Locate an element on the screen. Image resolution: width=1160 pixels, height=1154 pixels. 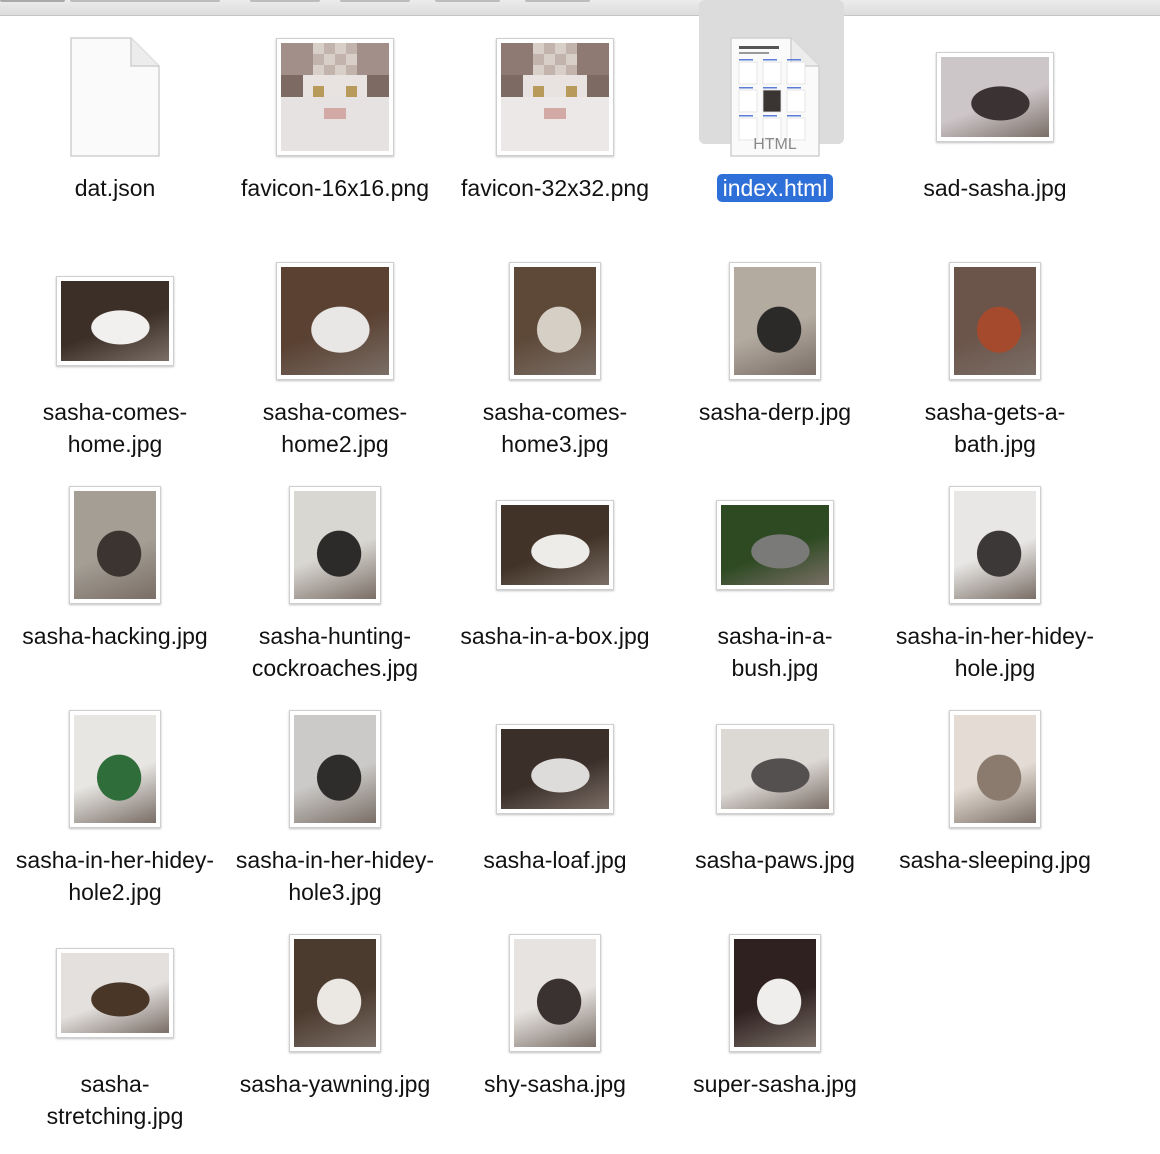
file-name-label: sasha-hunting-cockroaches.jpg is located at coordinates (335, 652).